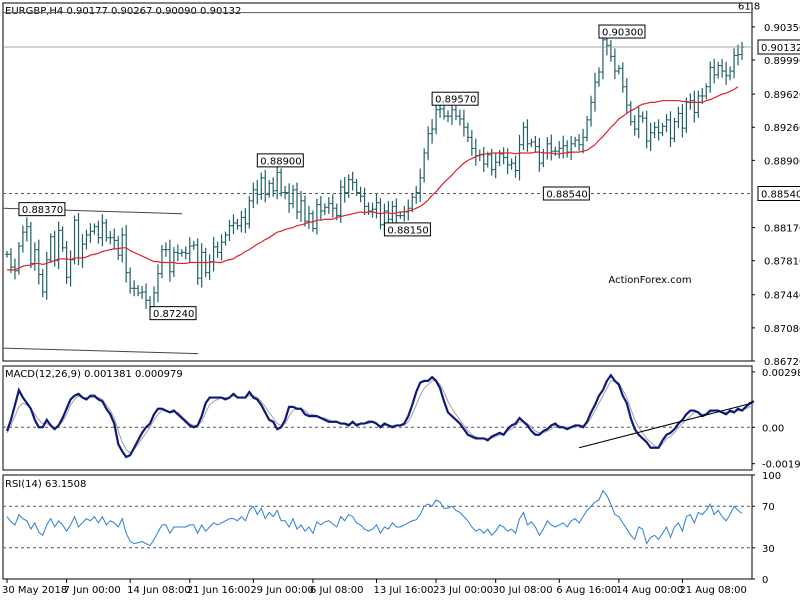 The height and width of the screenshot is (600, 800). What do you see at coordinates (782, 161) in the screenshot?
I see `y-tick-label: 0.88900` at bounding box center [782, 161].